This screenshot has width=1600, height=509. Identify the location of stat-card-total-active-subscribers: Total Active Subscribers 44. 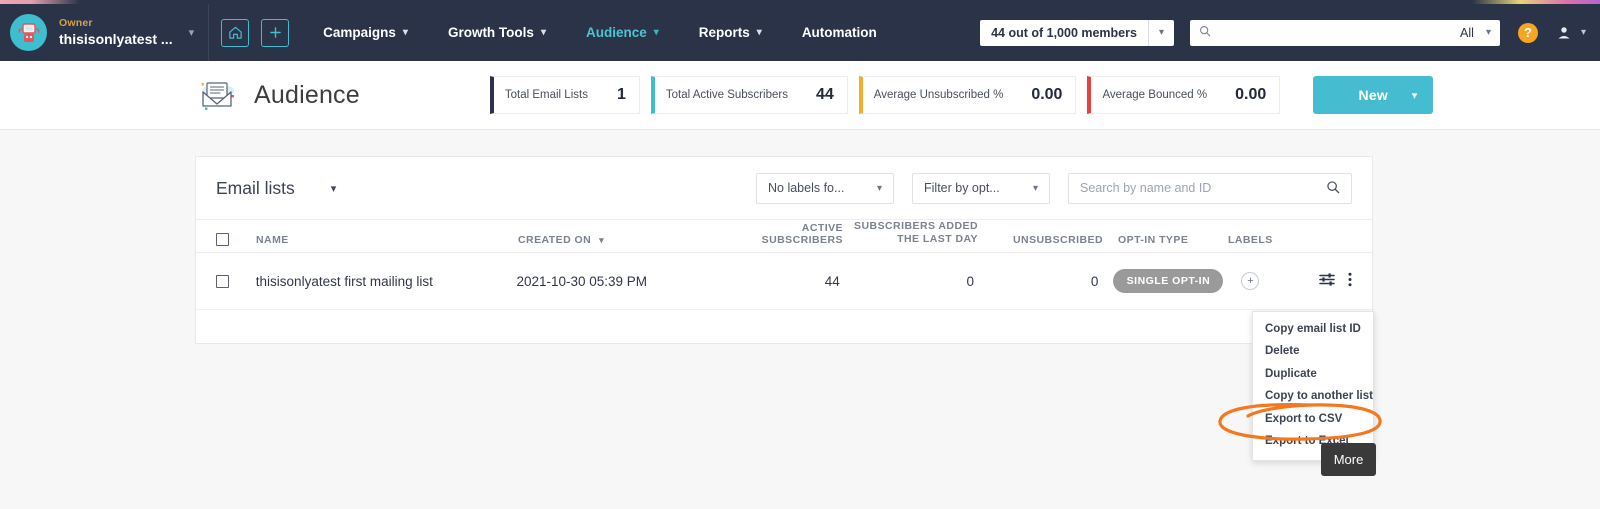
(749, 95).